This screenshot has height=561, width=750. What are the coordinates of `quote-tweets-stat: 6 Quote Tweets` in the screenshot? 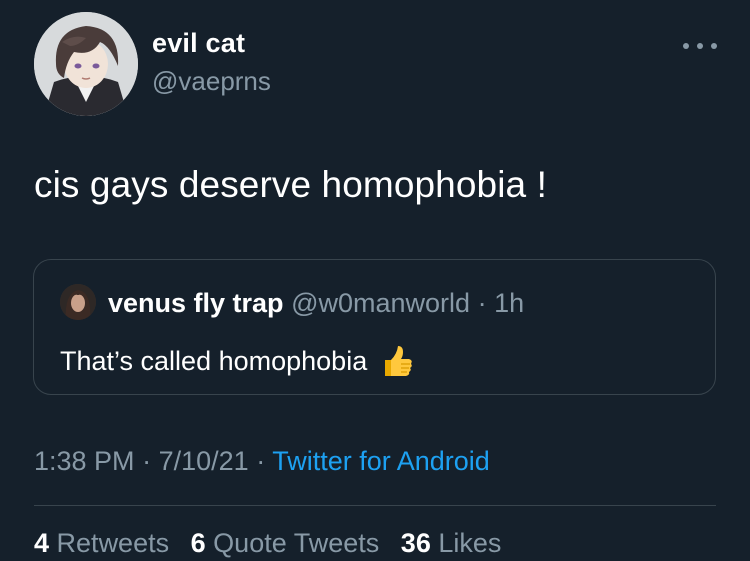 It's located at (285, 543).